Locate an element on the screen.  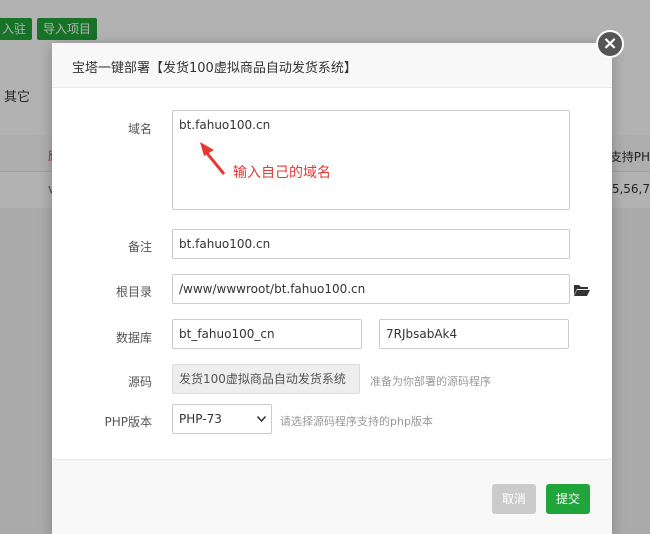
domain-textarea: bt.fahuo100.cn is located at coordinates (371, 160).